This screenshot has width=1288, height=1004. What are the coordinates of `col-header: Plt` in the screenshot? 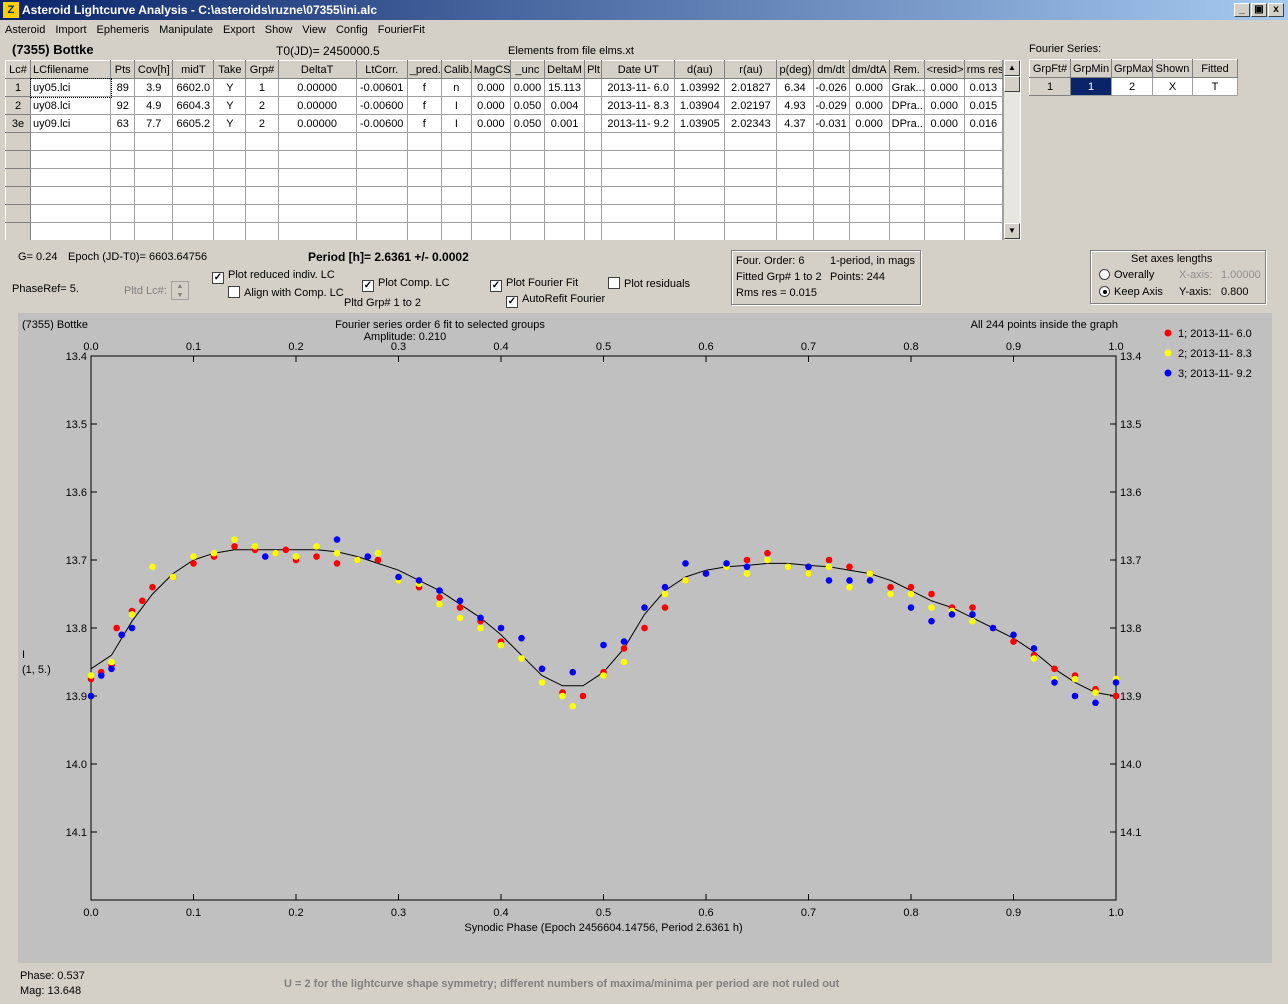 It's located at (593, 69).